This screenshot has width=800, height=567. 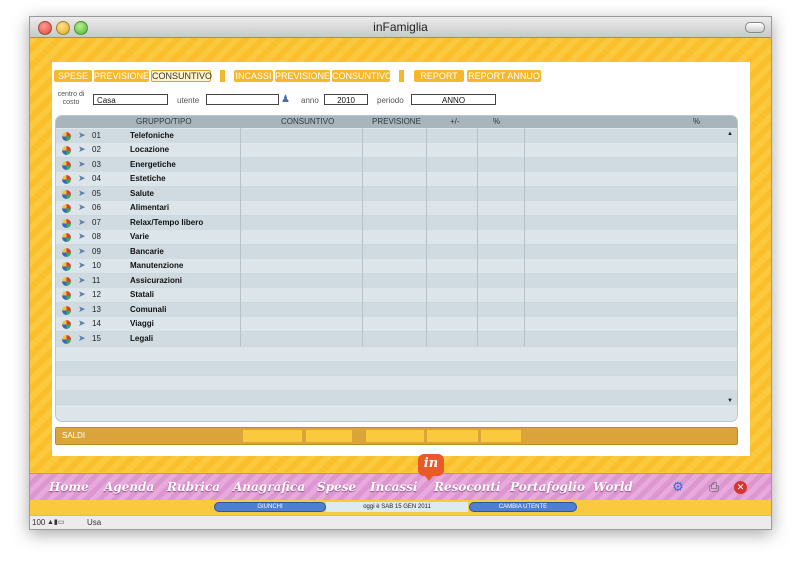 I want to click on tab-spese: SPESE, so click(x=73, y=76).